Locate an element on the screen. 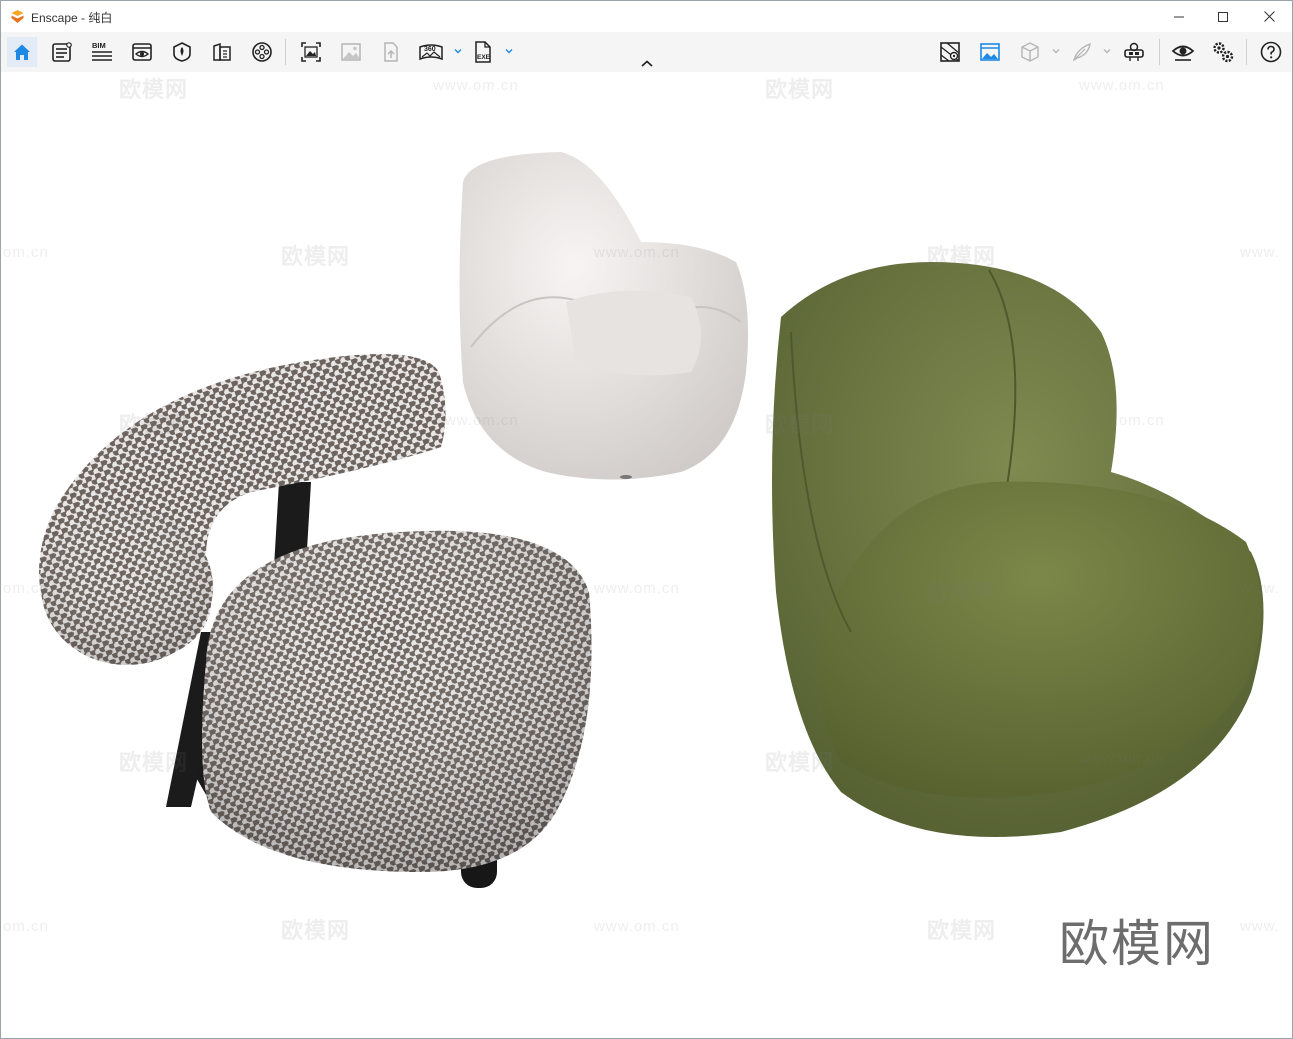 This screenshot has height=1039, width=1293. close-button is located at coordinates (1269, 16).